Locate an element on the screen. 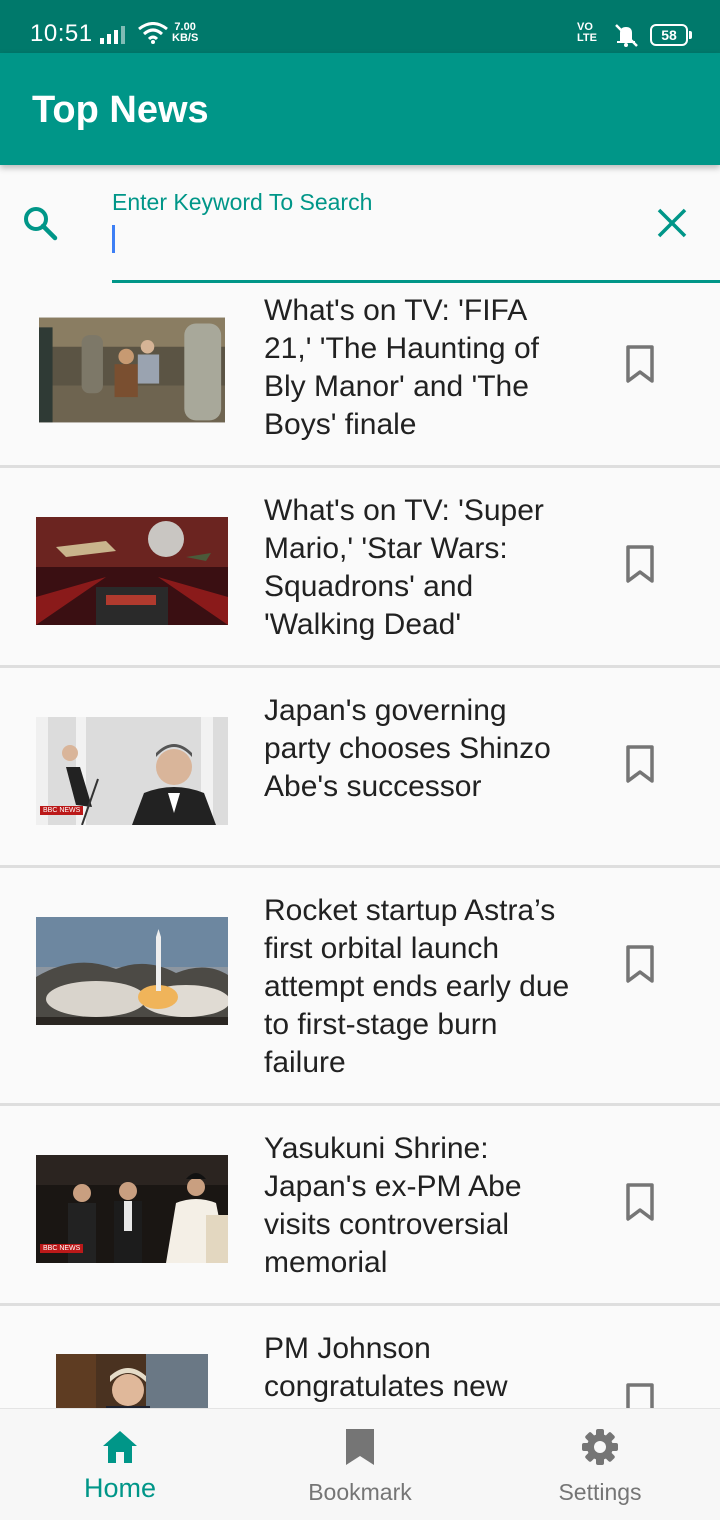  close-icon is located at coordinates (672, 223).